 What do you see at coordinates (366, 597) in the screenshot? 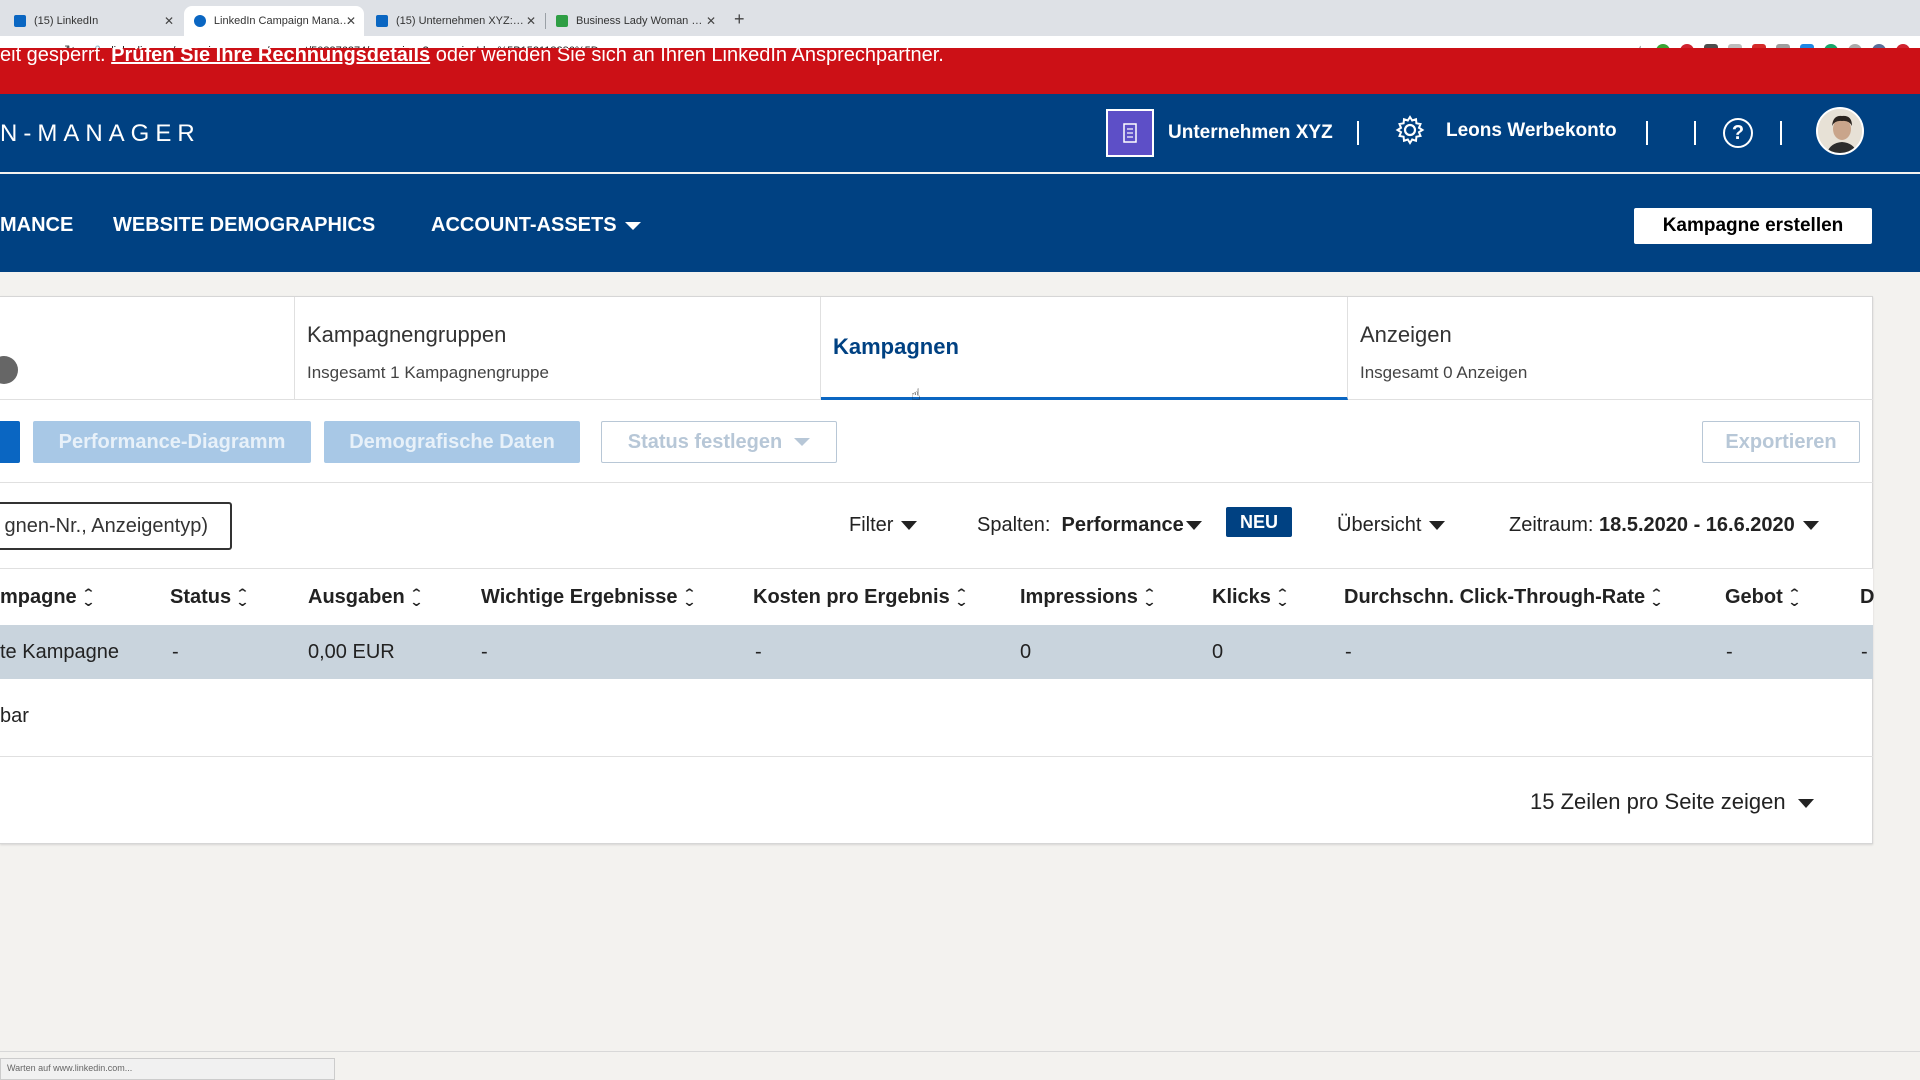
I see `column-header-spend: Ausgaben ⌃ ⌄` at bounding box center [366, 597].